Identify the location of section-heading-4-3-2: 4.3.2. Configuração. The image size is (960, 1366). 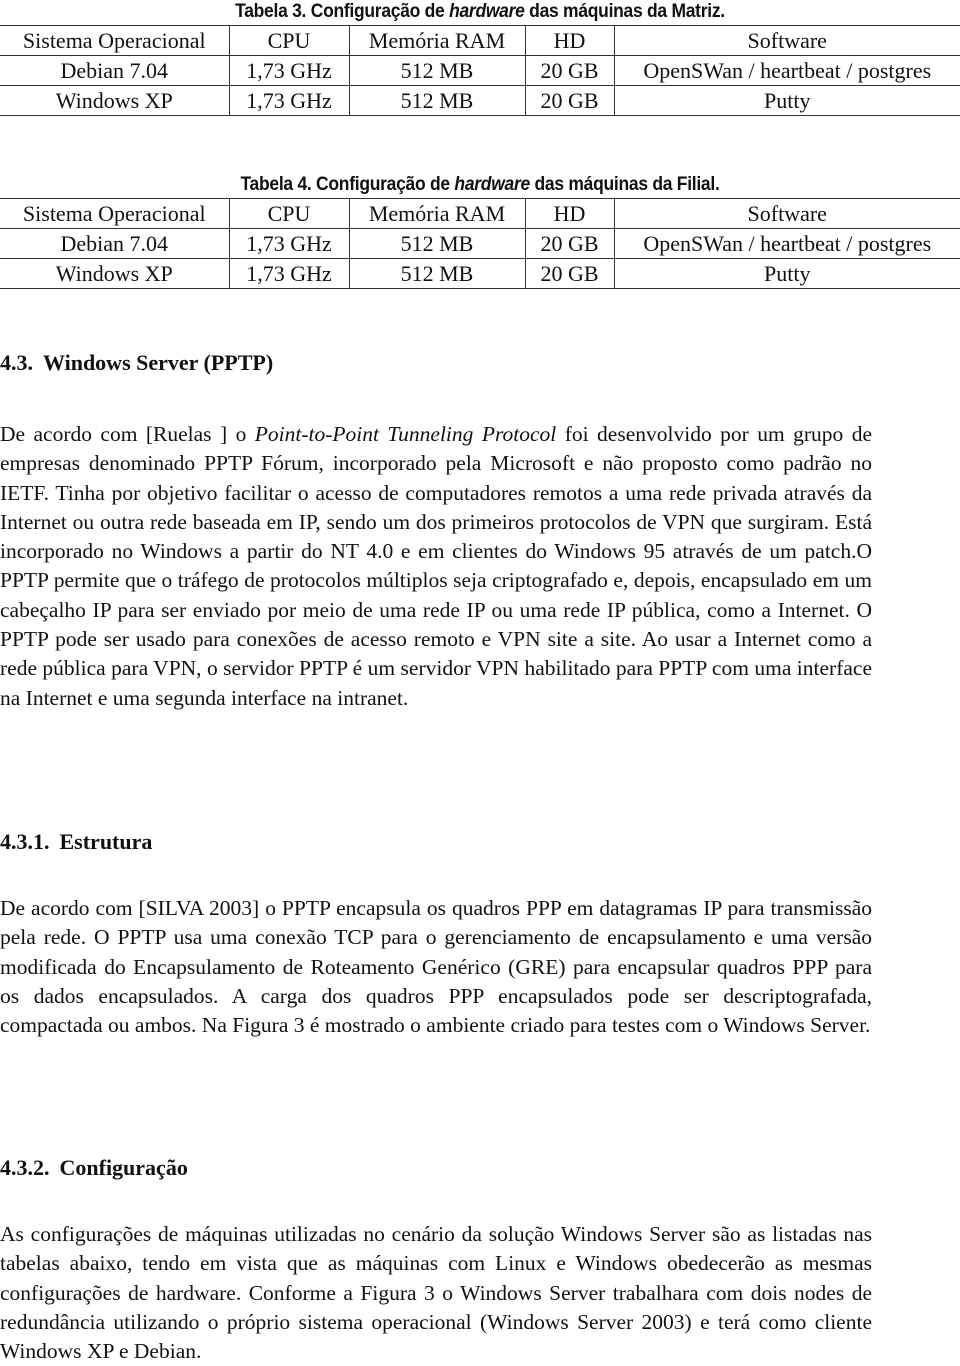
(94, 1168).